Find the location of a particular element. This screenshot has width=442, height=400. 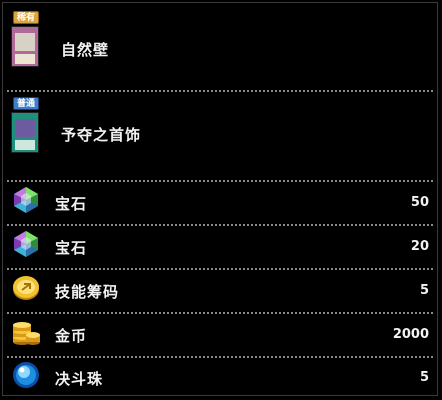

spell-card-icon is located at coordinates (25, 132).